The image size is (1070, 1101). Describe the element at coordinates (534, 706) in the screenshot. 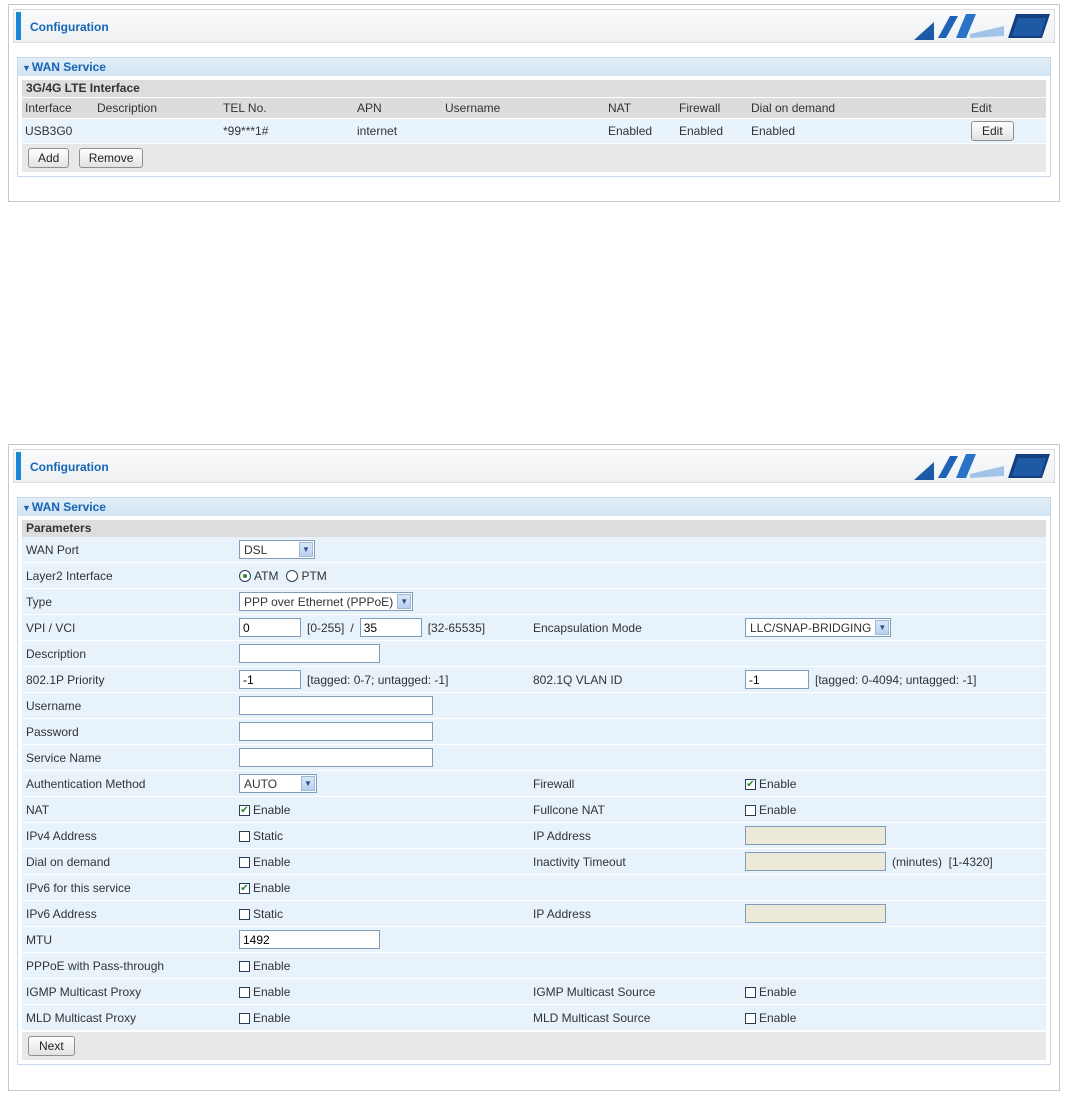

I see `row-username: Username` at that location.